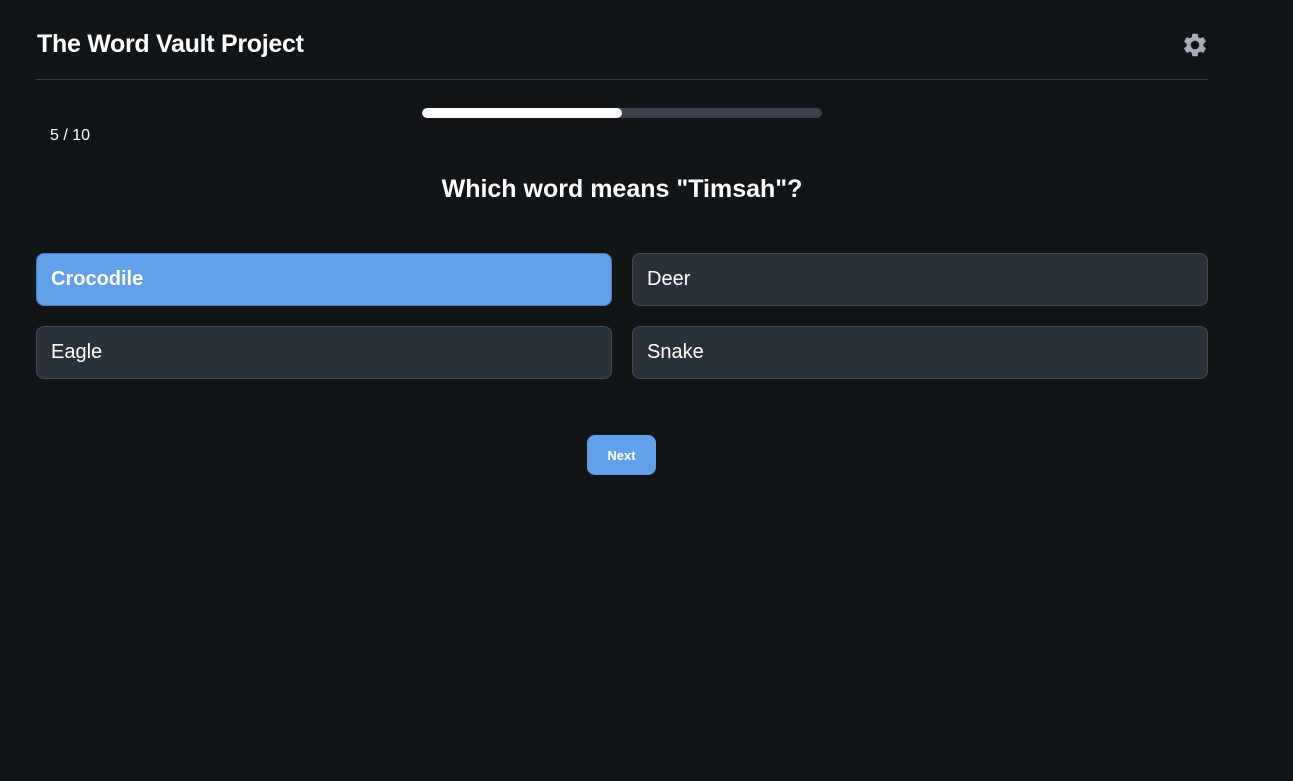 The height and width of the screenshot is (781, 1293). I want to click on progress-count: 5 / 10, so click(70, 135).